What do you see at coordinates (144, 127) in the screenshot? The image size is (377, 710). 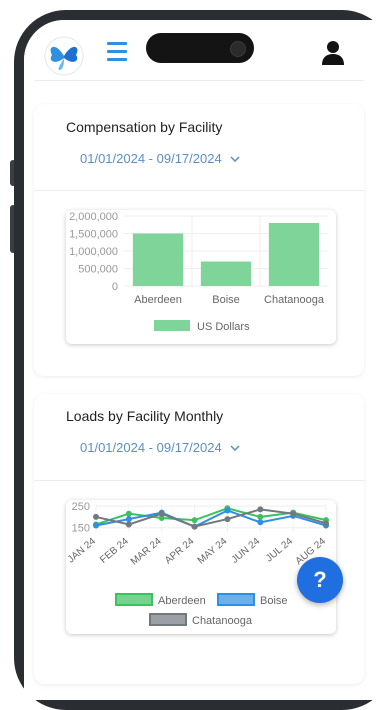 I see `card-title: Compensation by Facility` at bounding box center [144, 127].